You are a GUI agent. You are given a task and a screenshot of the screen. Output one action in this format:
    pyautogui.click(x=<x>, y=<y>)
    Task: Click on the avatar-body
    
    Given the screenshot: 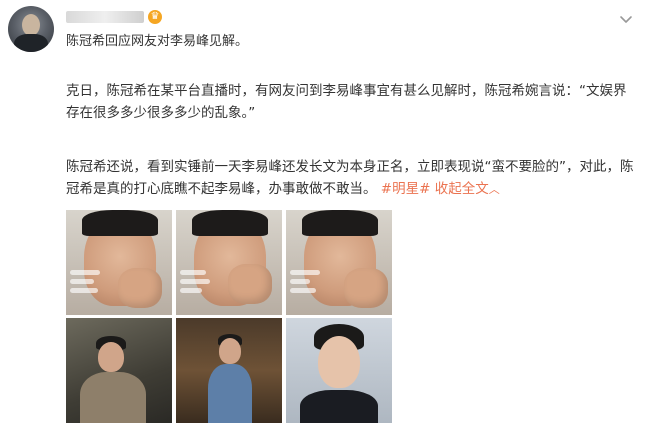 What is the action you would take?
    pyautogui.click(x=31, y=43)
    